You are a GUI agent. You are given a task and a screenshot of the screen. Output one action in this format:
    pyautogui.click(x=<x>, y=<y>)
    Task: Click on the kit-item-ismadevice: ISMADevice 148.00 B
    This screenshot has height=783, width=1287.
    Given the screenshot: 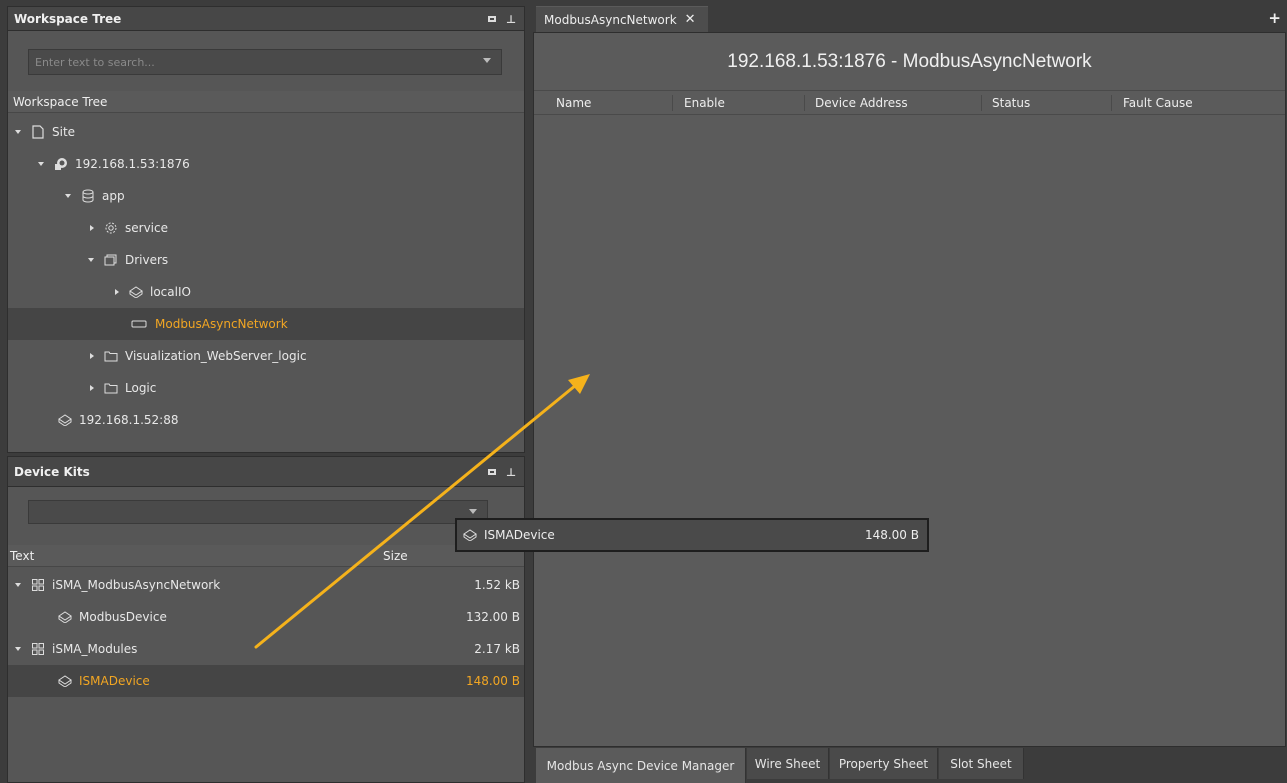 What is the action you would take?
    pyautogui.click(x=266, y=681)
    